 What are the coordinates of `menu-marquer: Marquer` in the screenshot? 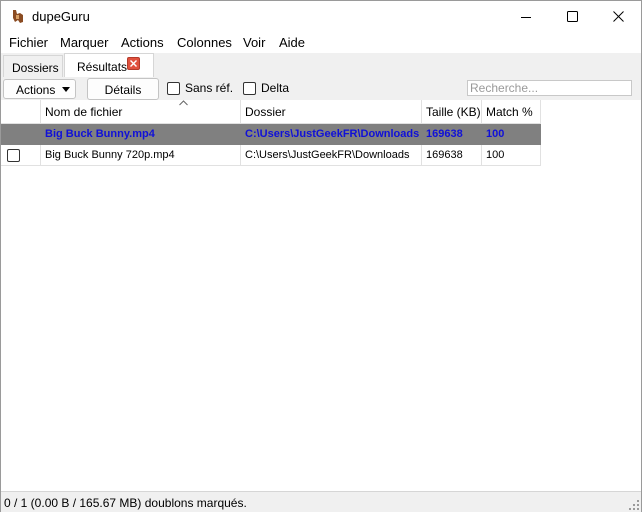 It's located at (84, 42).